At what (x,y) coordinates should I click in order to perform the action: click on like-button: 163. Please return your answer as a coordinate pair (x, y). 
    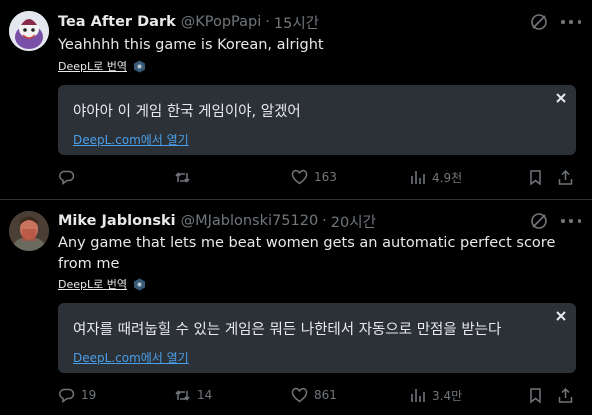
    Looking at the image, I should click on (314, 177).